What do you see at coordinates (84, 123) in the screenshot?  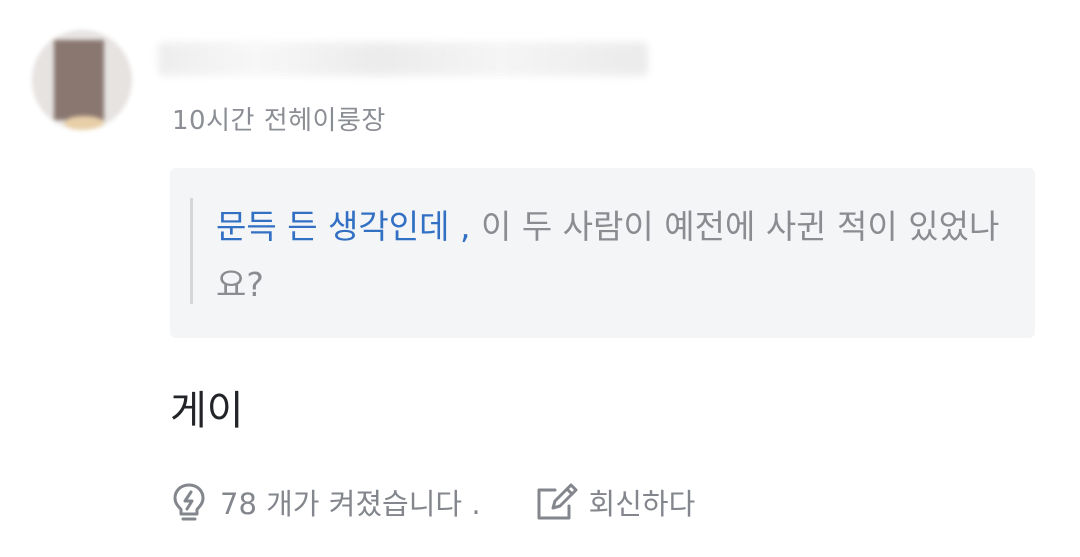 I see `avatar-blur-chin` at bounding box center [84, 123].